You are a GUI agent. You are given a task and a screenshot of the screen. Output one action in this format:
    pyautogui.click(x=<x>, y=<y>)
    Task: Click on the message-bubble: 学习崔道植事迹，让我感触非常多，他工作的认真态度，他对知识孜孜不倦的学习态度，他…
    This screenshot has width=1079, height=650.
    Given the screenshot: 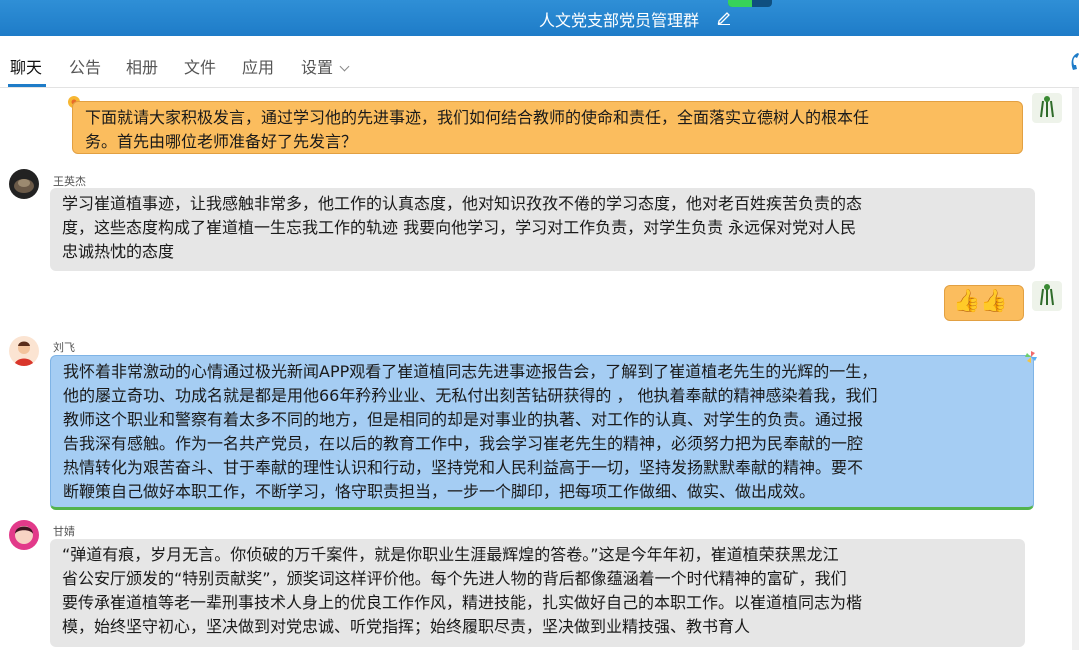 What is the action you would take?
    pyautogui.click(x=542, y=229)
    